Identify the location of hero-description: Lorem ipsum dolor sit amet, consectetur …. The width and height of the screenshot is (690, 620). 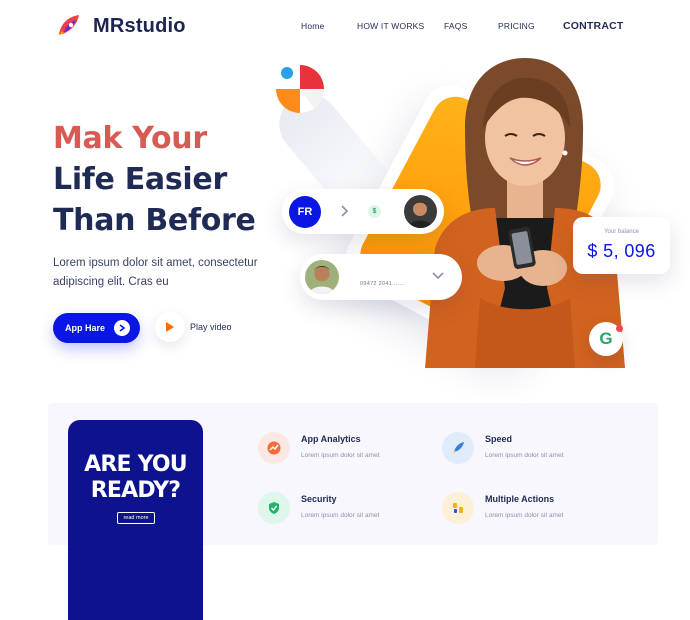
(155, 272).